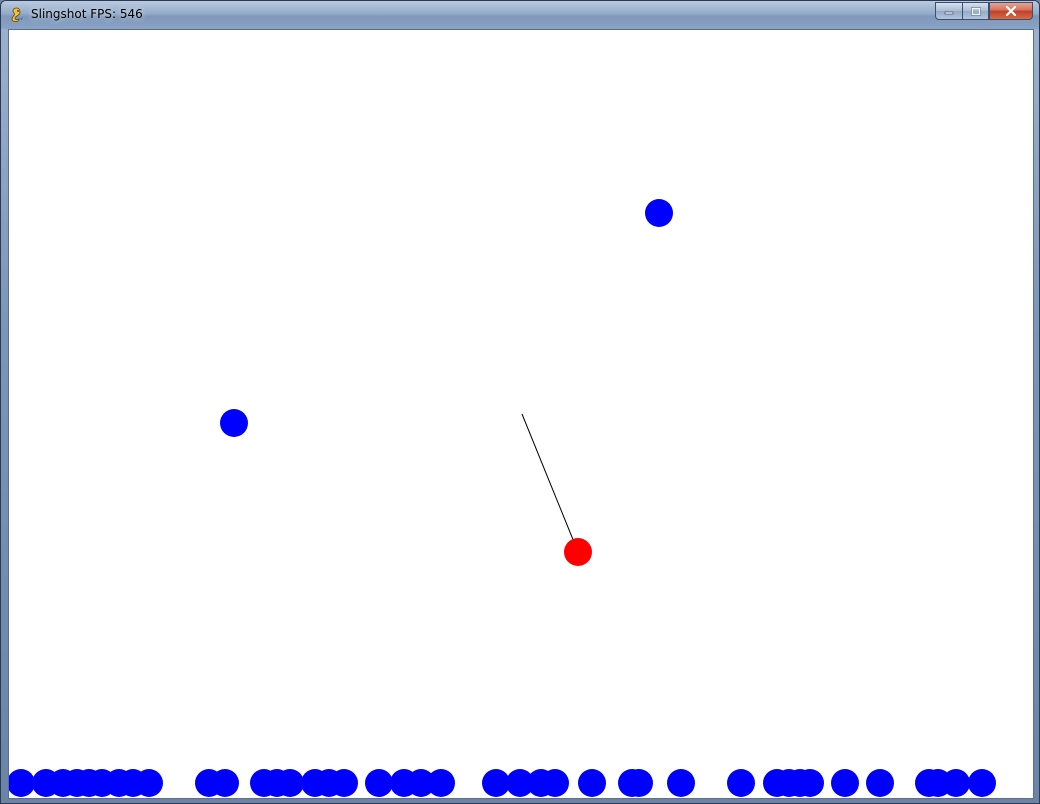 Image resolution: width=1040 pixels, height=804 pixels. What do you see at coordinates (520, 15) in the screenshot?
I see `title-bar: Slingshot FPS: 546` at bounding box center [520, 15].